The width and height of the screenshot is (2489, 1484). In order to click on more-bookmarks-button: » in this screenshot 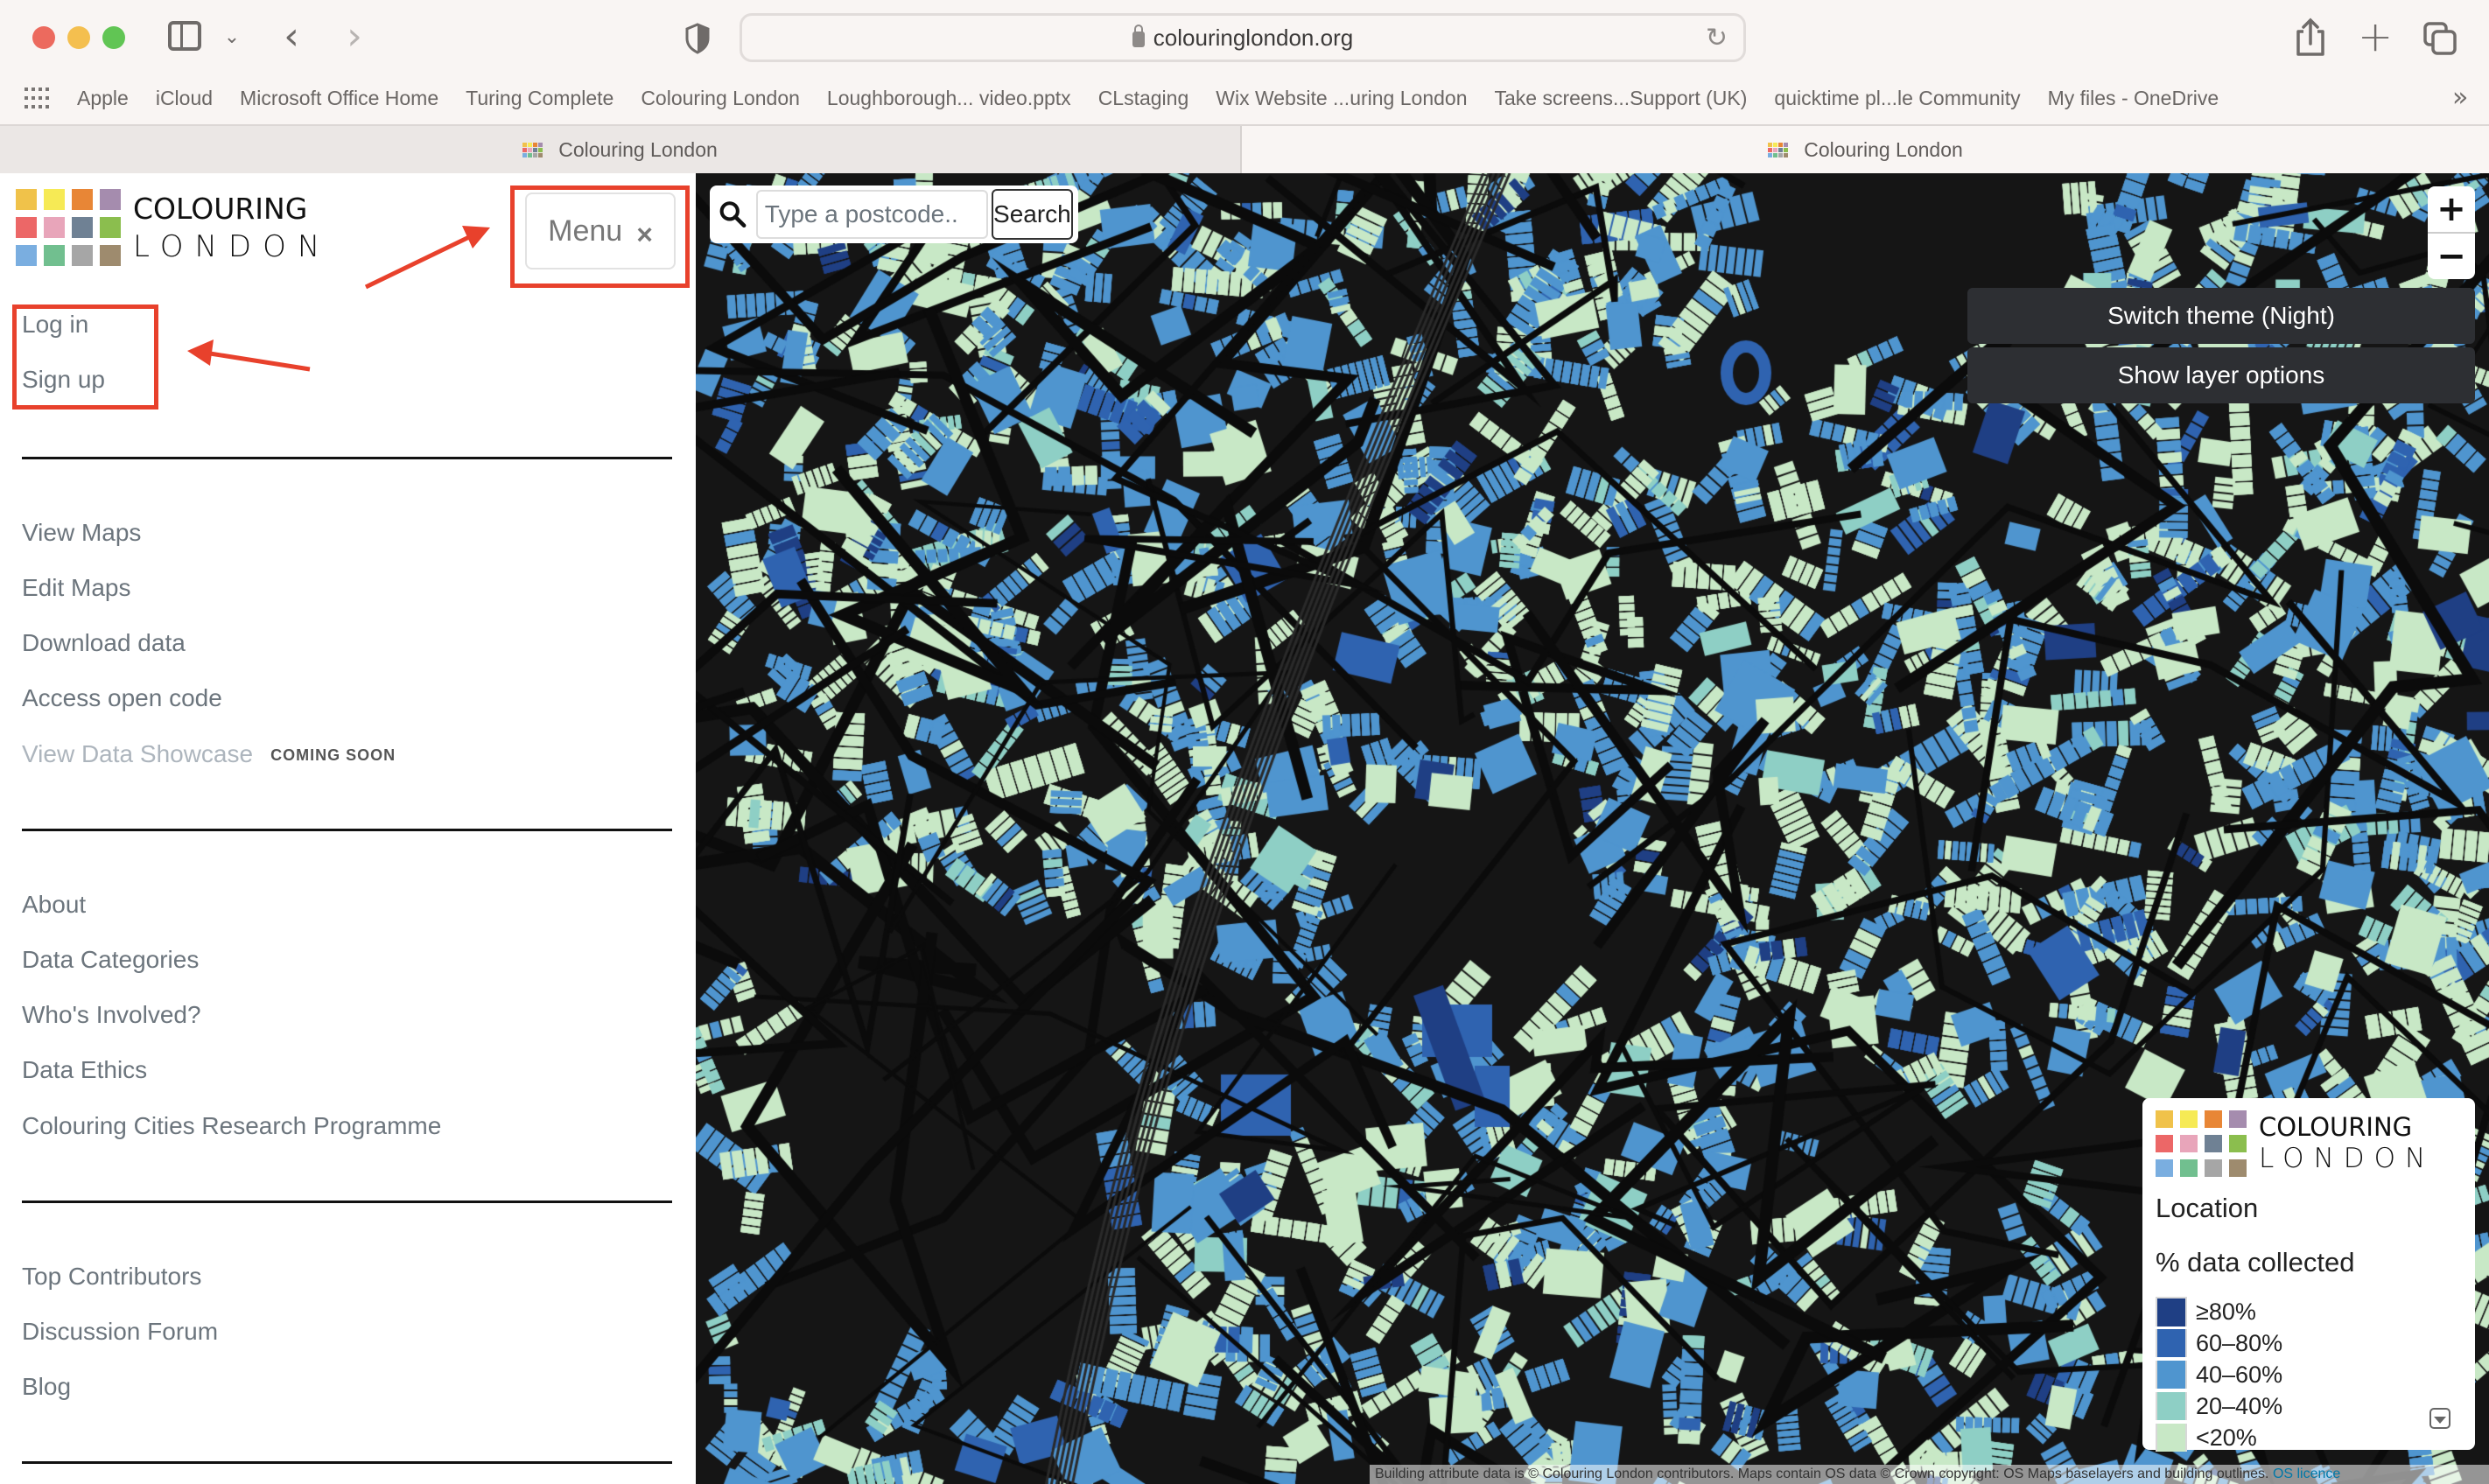, I will do `click(2460, 97)`.